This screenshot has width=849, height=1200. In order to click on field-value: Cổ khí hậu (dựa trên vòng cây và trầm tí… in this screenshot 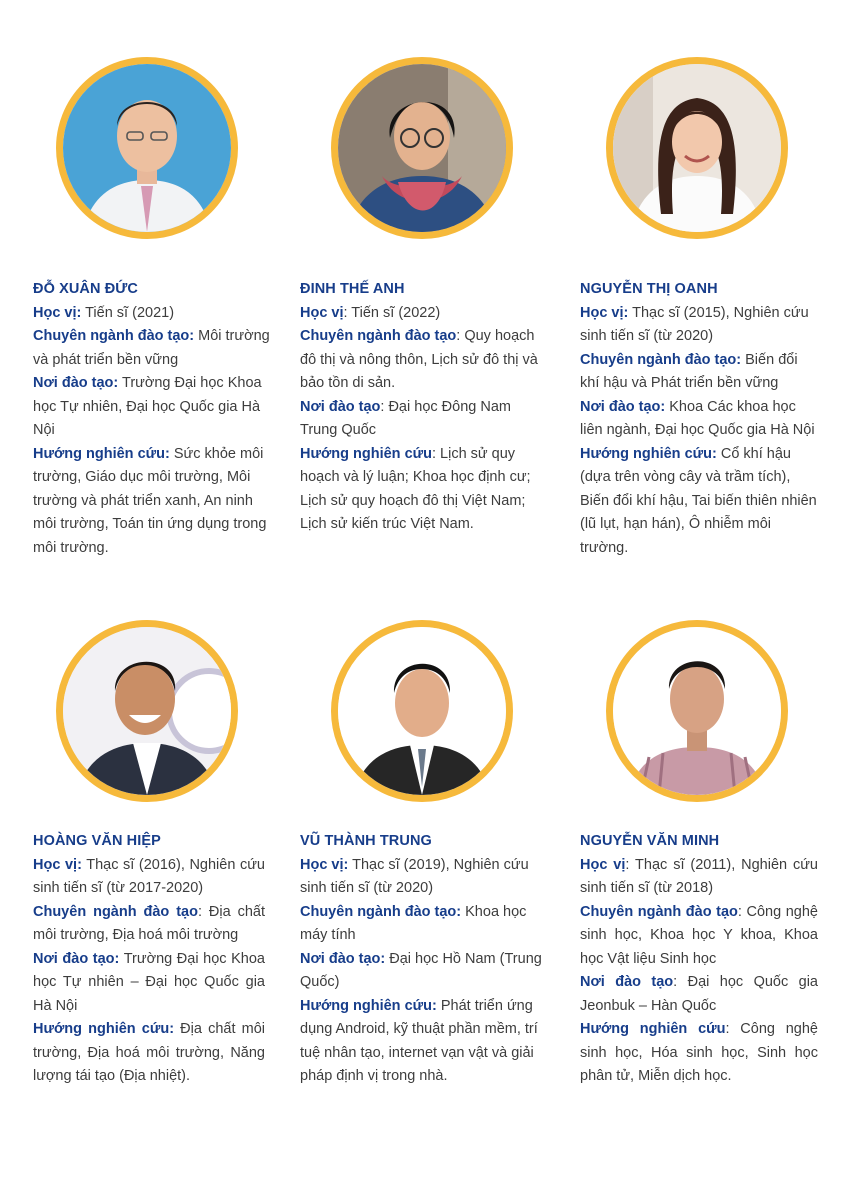, I will do `click(698, 500)`.